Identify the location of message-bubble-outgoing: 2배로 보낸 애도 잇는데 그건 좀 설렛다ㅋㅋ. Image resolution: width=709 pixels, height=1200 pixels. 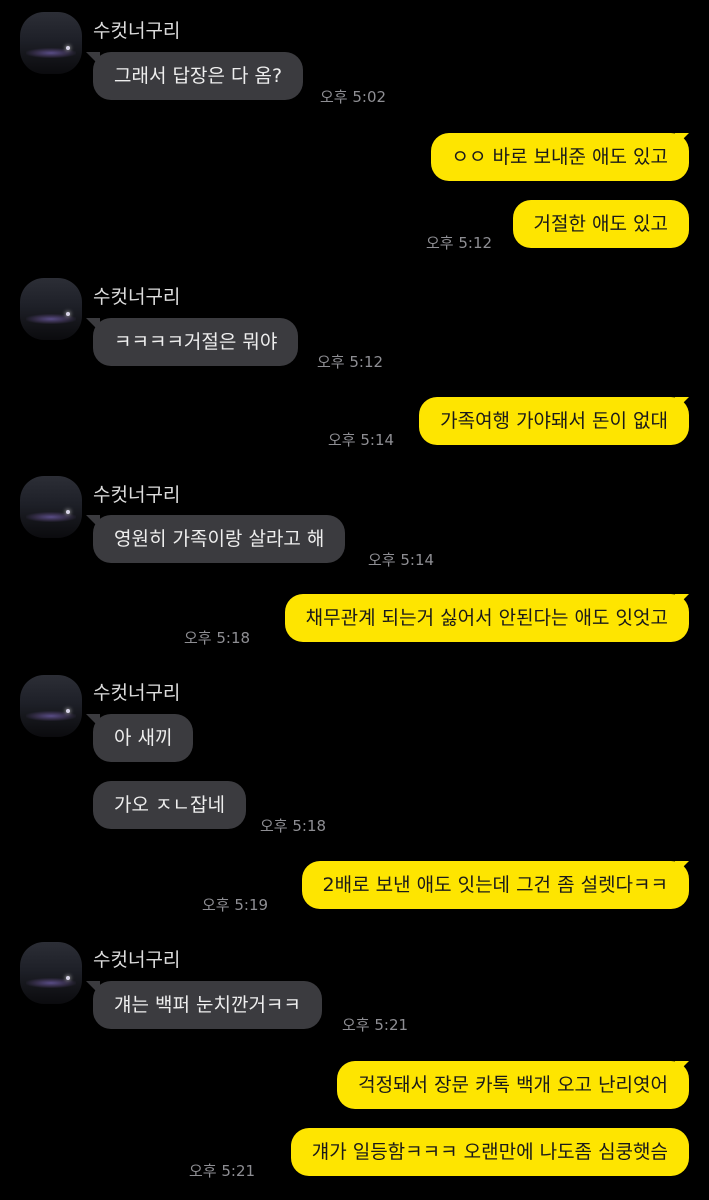
(495, 885).